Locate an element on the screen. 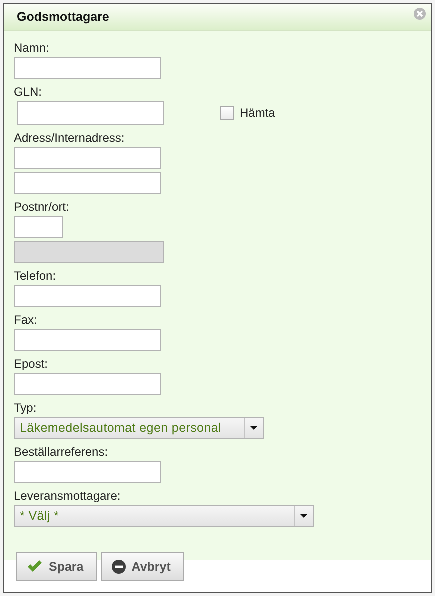 The width and height of the screenshot is (435, 596). field-label: Beställarreferens: is located at coordinates (61, 452).